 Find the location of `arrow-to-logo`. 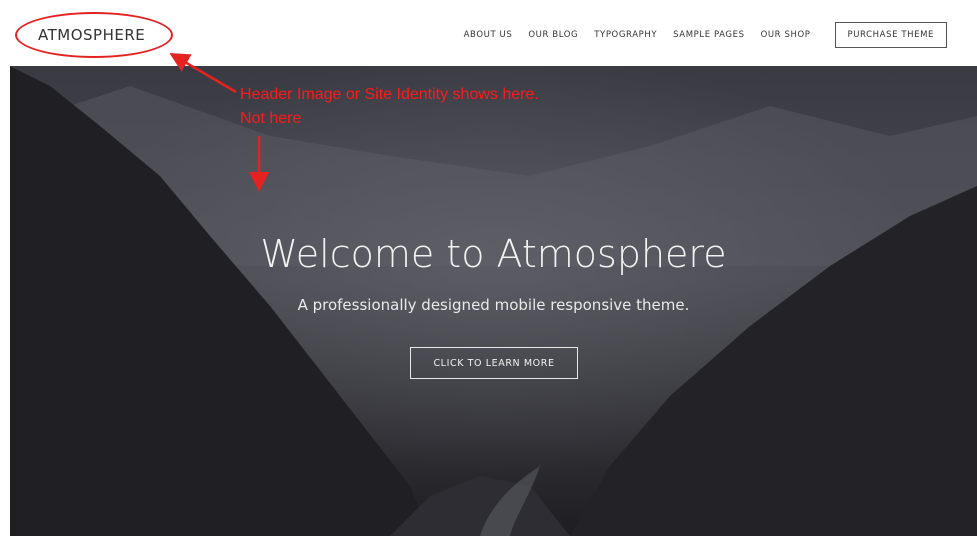

arrow-to-logo is located at coordinates (203, 73).